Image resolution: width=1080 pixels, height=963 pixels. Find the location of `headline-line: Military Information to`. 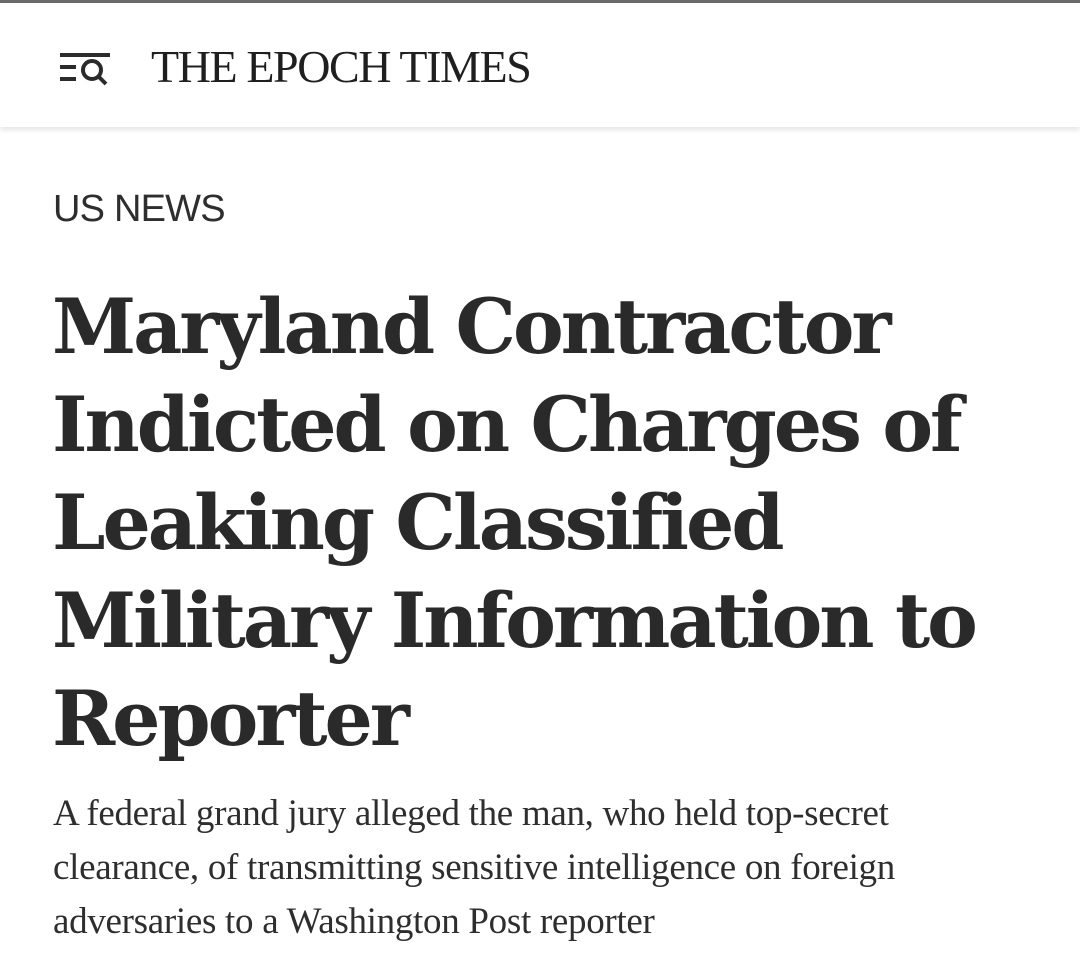

headline-line: Military Information to is located at coordinates (515, 620).